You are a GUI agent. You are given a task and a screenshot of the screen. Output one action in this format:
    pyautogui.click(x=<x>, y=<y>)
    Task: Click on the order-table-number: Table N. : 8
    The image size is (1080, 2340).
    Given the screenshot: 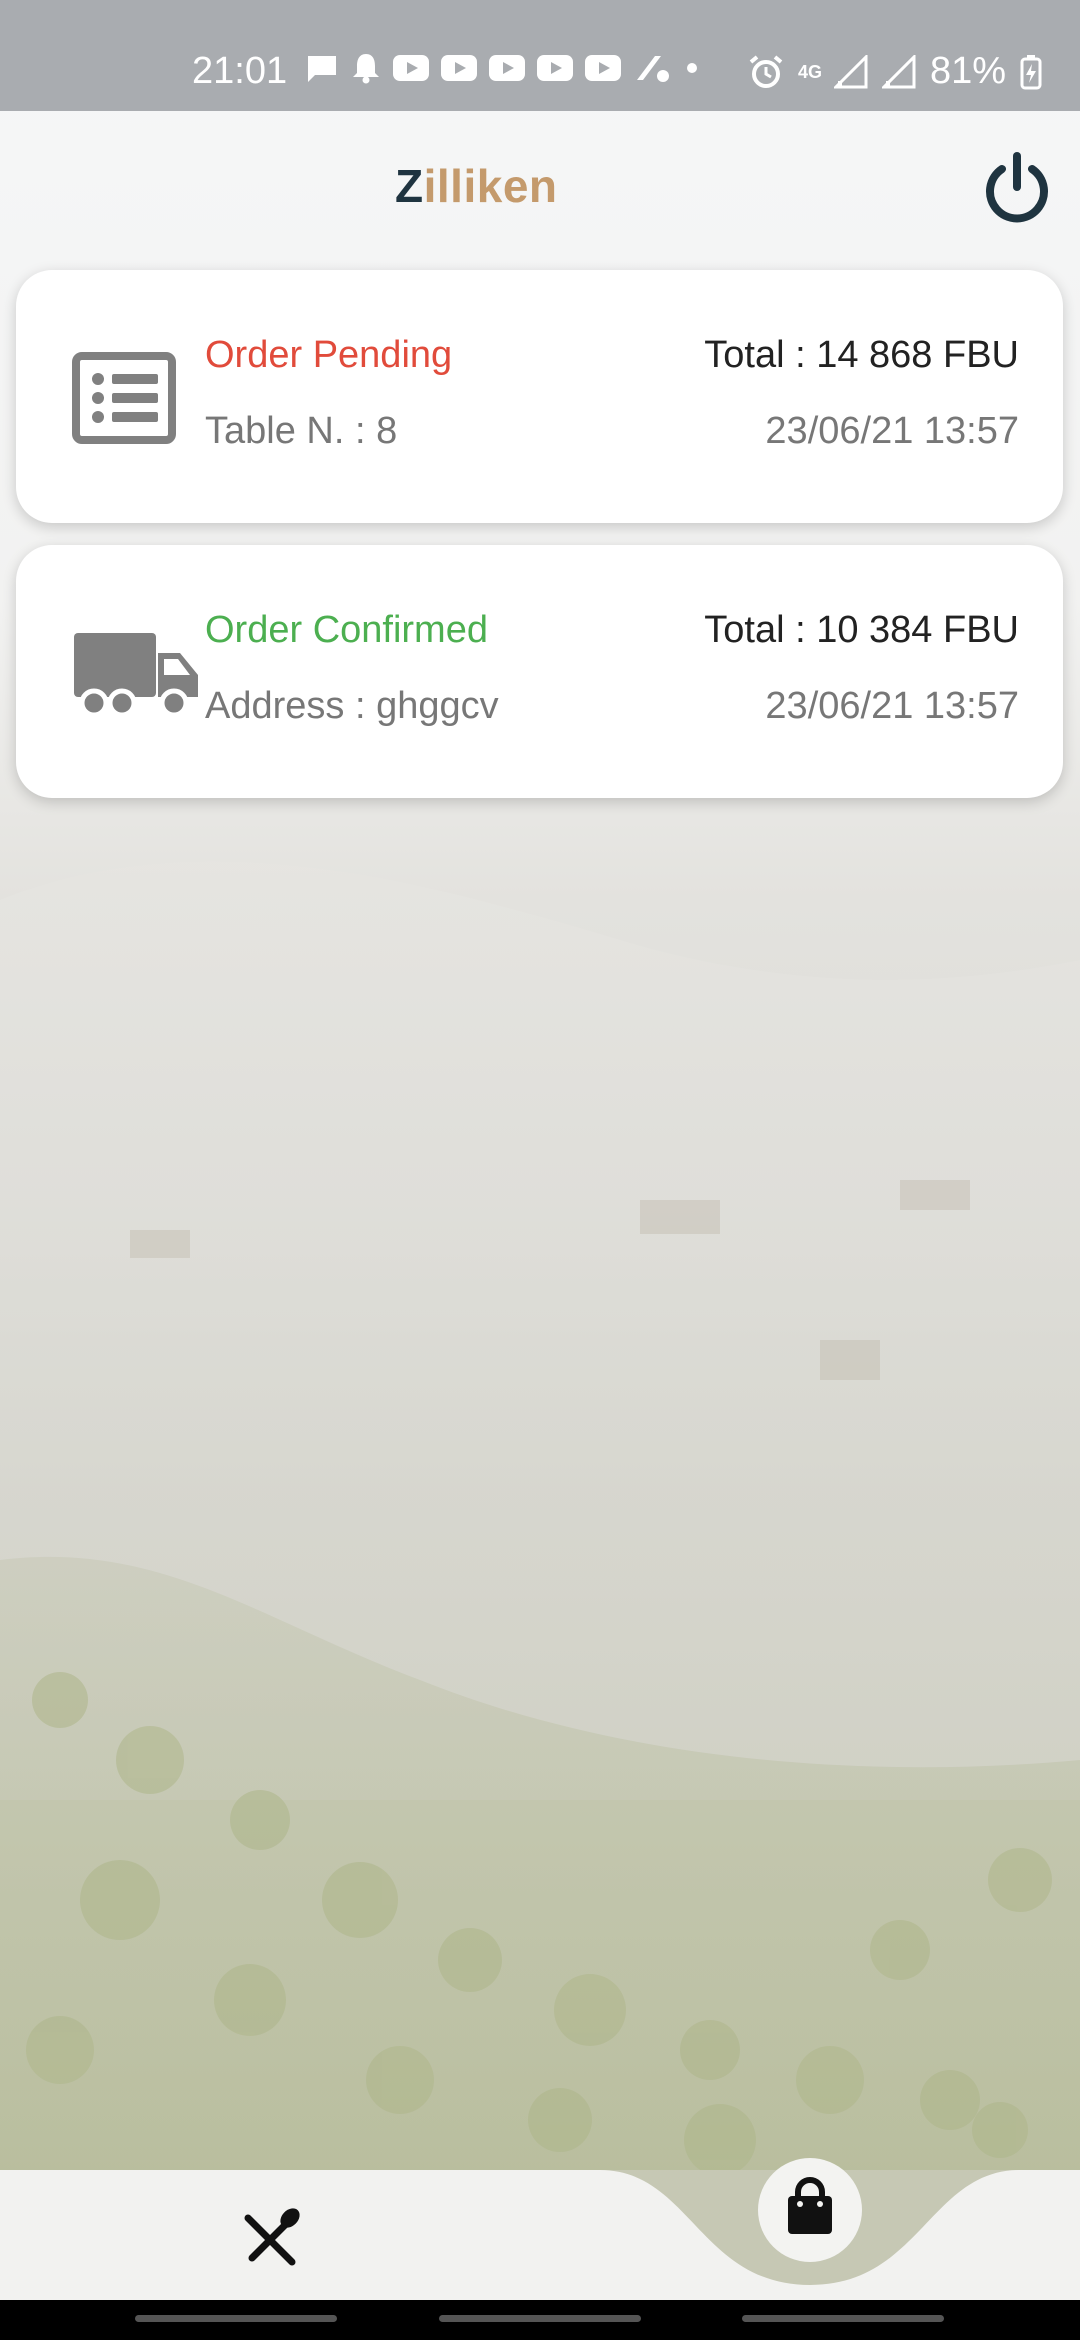 What is the action you would take?
    pyautogui.click(x=301, y=431)
    